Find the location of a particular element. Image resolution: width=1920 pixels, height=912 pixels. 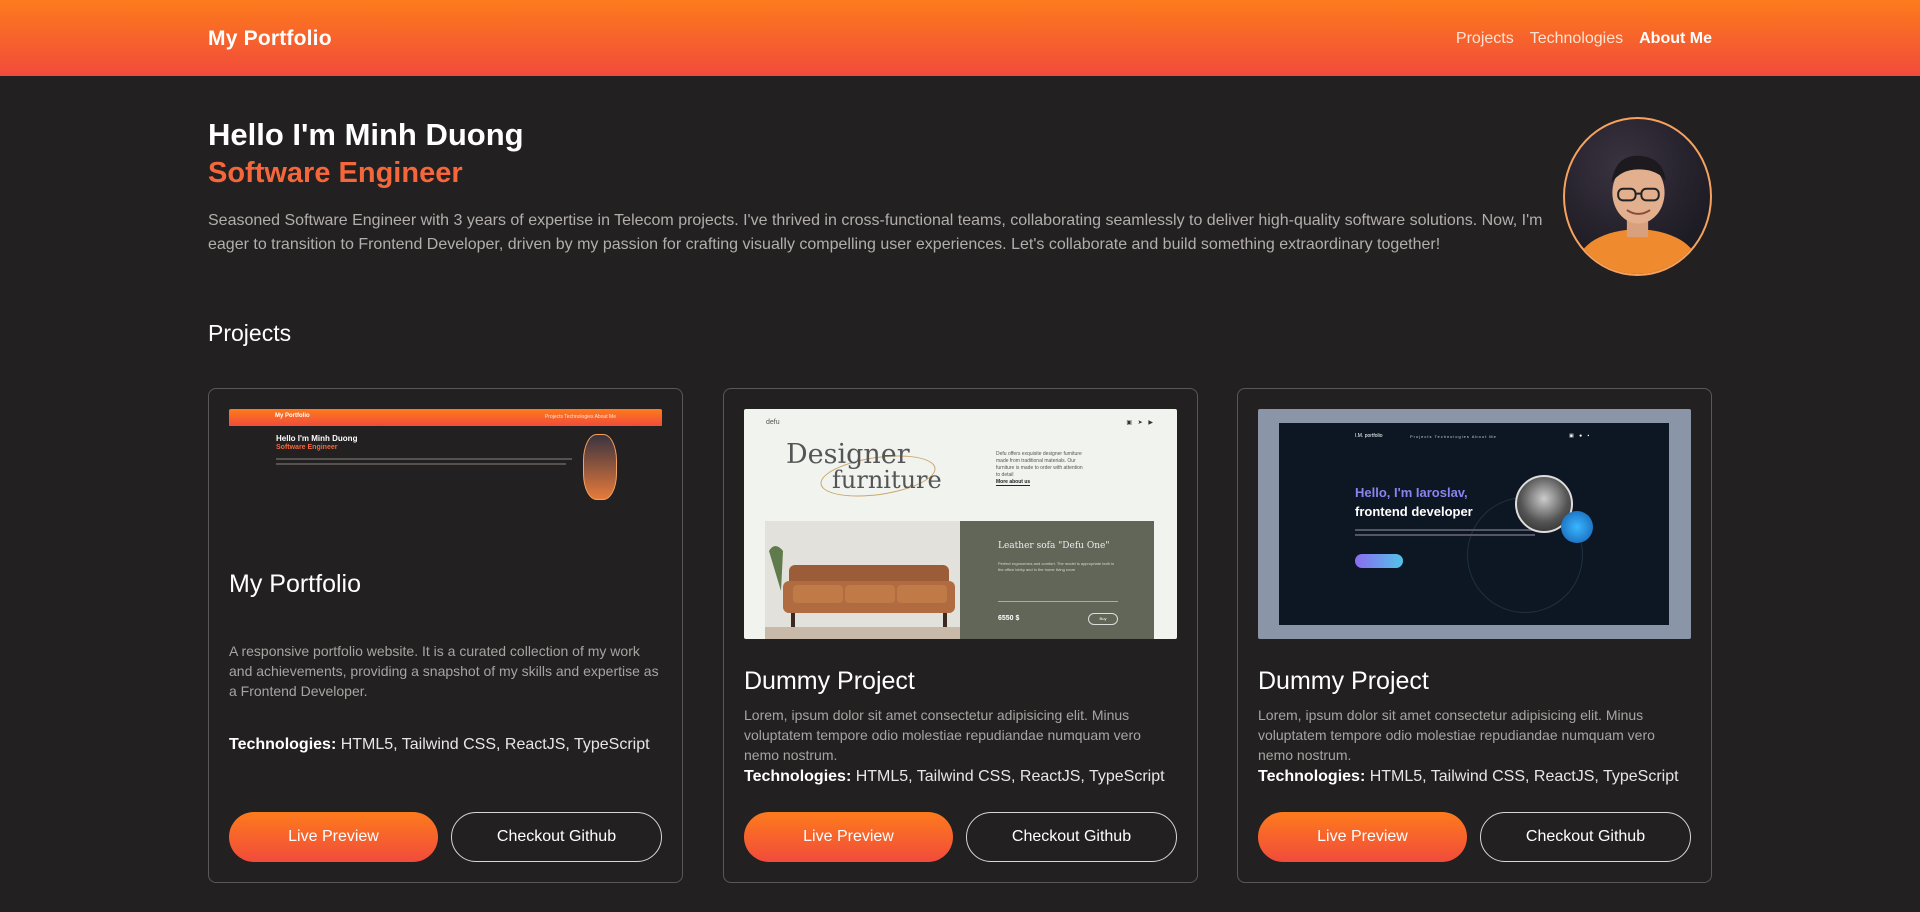

thumb-logo: defu is located at coordinates (773, 422).